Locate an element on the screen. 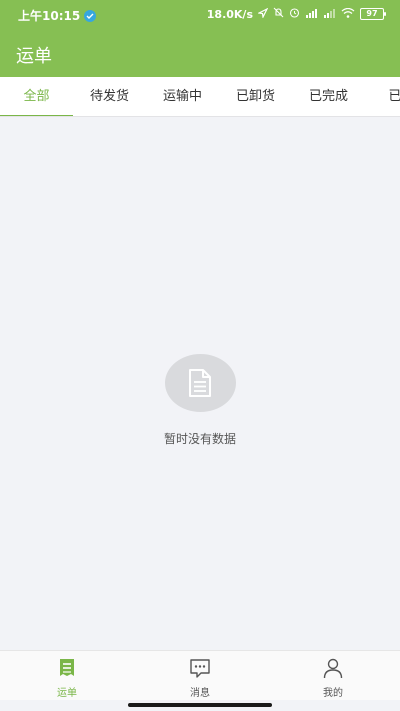 The width and height of the screenshot is (400, 711). tab-label: 全部 is located at coordinates (36, 96).